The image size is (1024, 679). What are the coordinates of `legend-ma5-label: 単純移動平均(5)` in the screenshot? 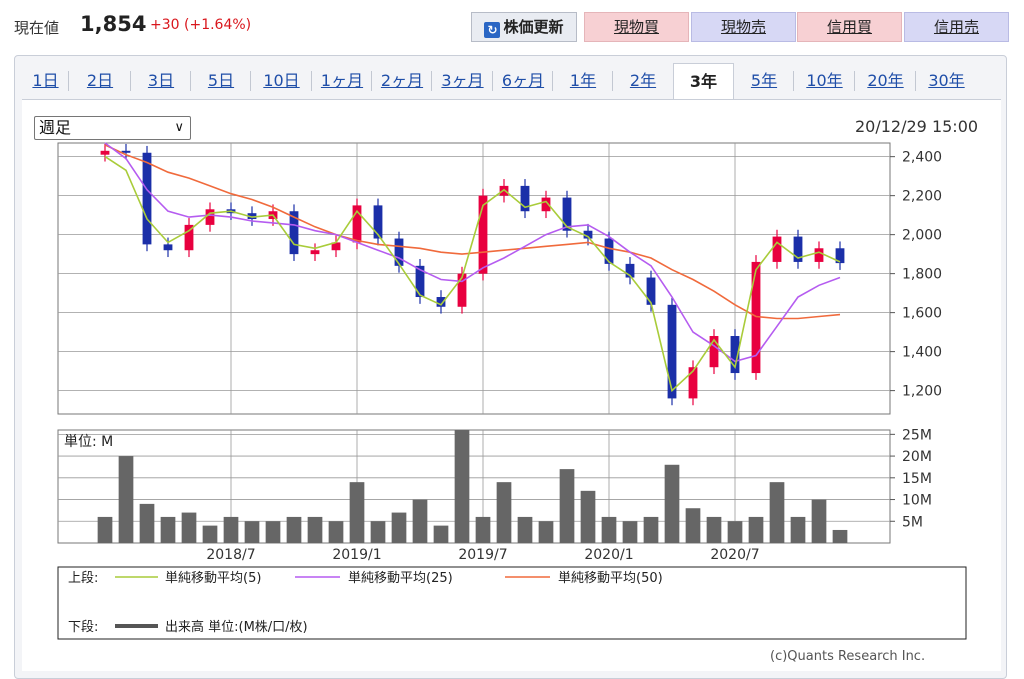 It's located at (213, 578).